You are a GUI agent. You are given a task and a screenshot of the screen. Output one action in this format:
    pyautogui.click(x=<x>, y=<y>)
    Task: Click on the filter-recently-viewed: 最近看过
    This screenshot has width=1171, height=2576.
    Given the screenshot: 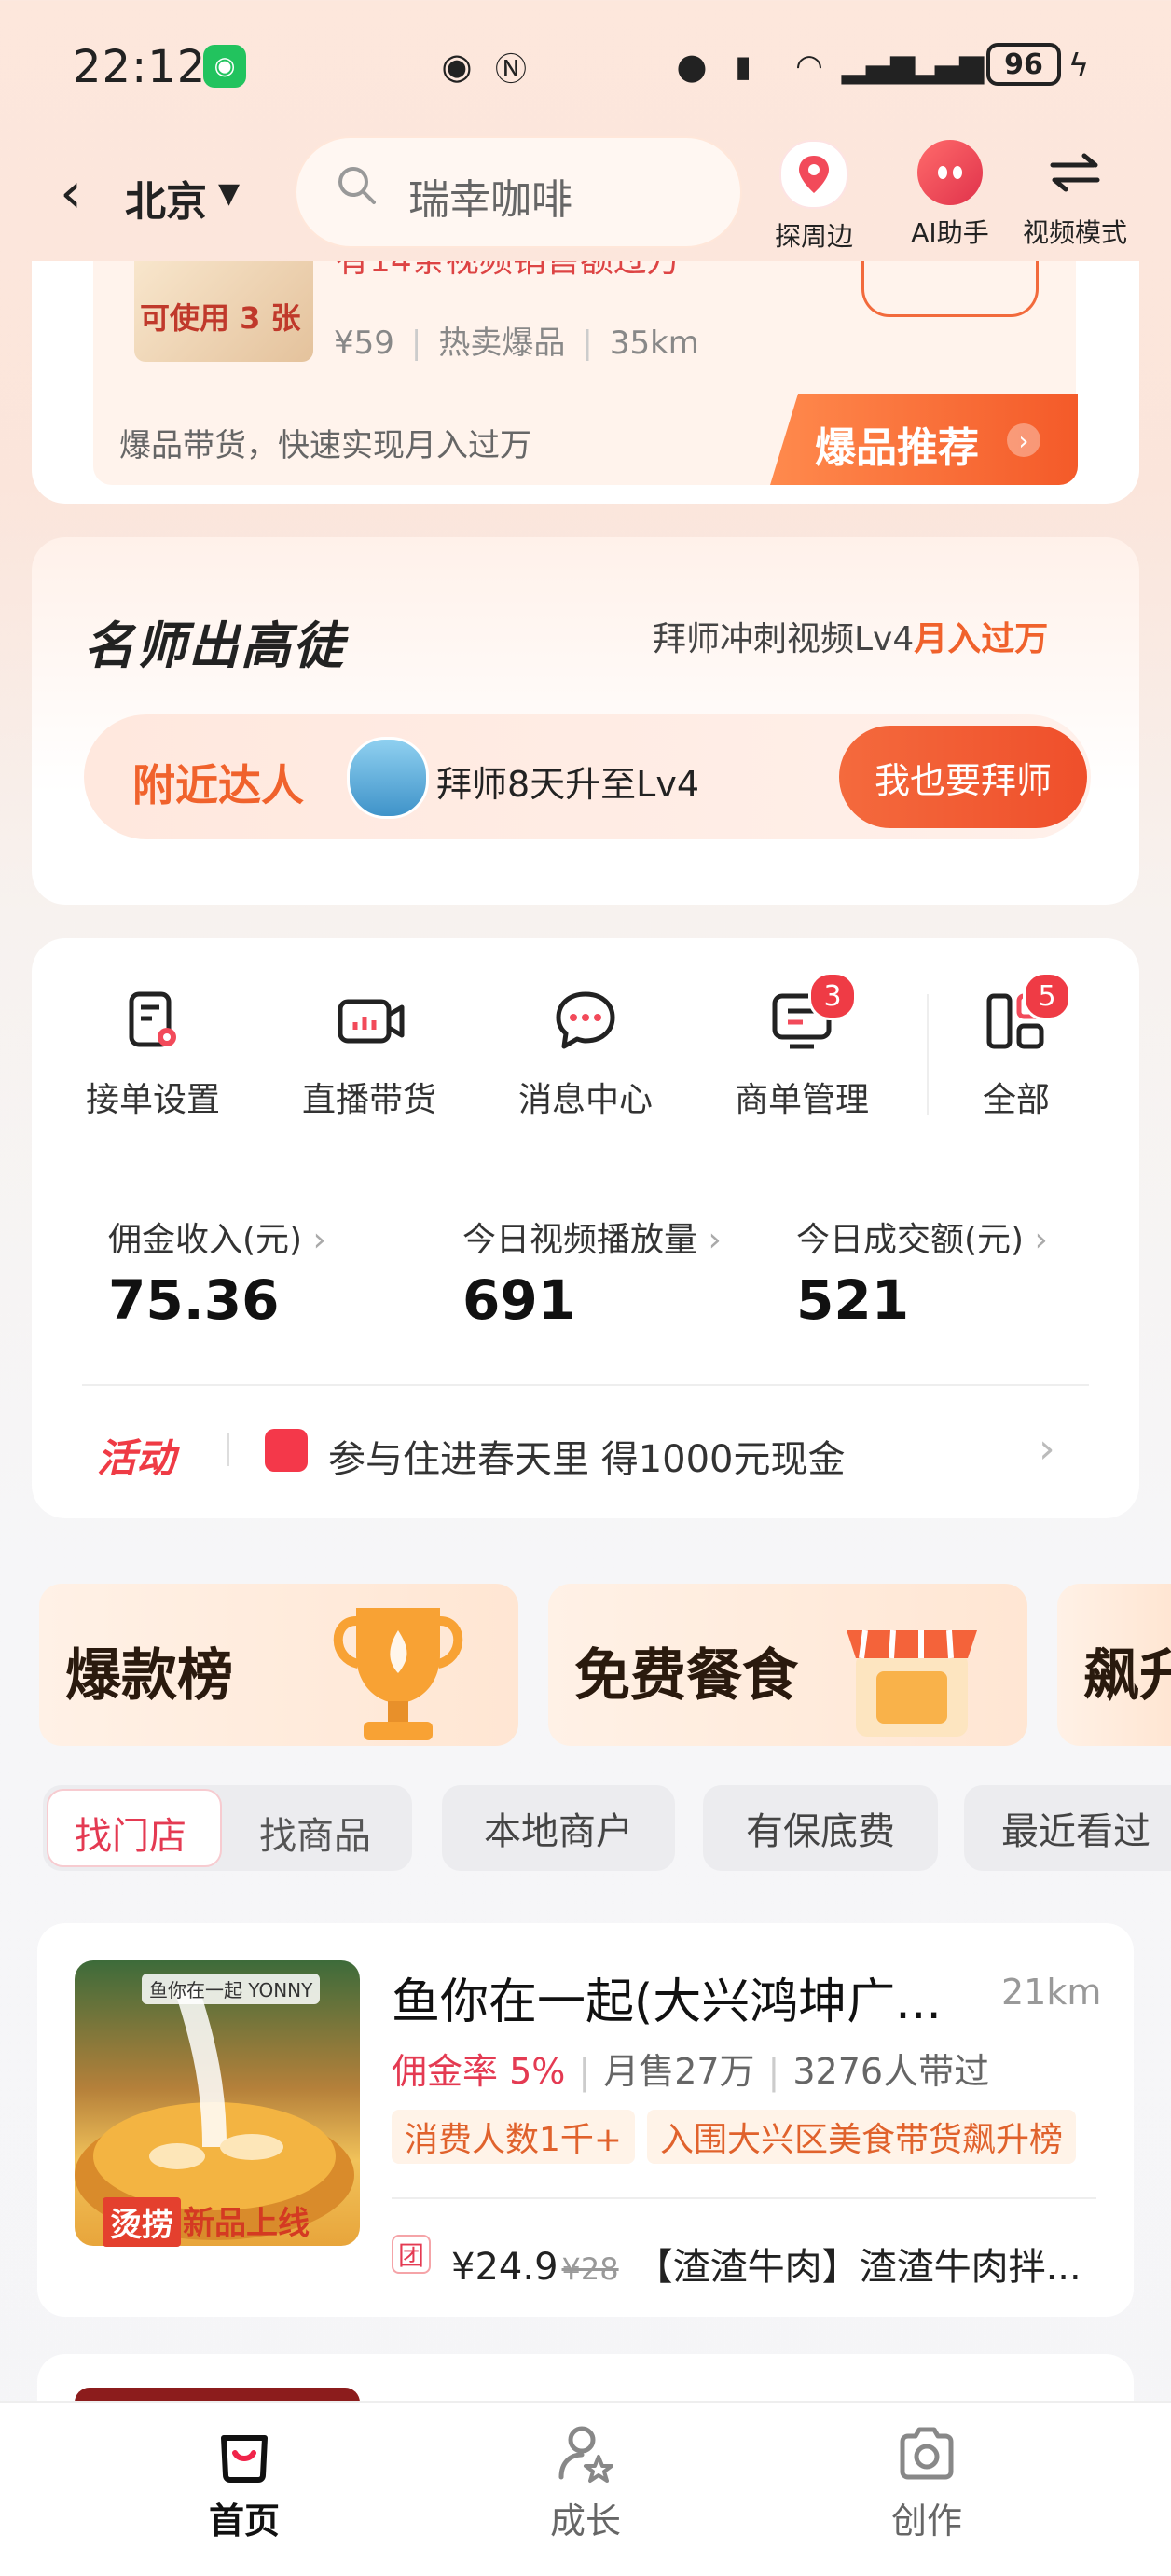 What is the action you would take?
    pyautogui.click(x=1067, y=1828)
    